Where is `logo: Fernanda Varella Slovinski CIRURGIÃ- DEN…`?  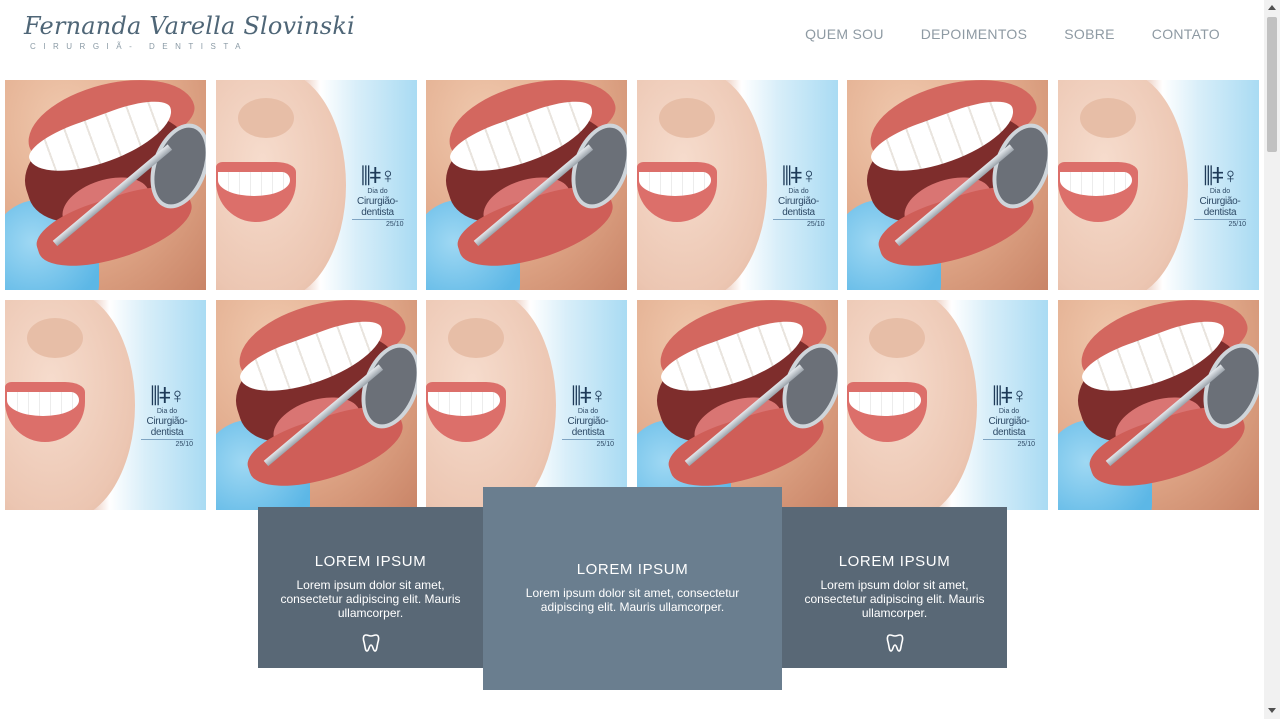
logo: Fernanda Varella Slovinski CIRURGIÃ- DEN… is located at coordinates (189, 31).